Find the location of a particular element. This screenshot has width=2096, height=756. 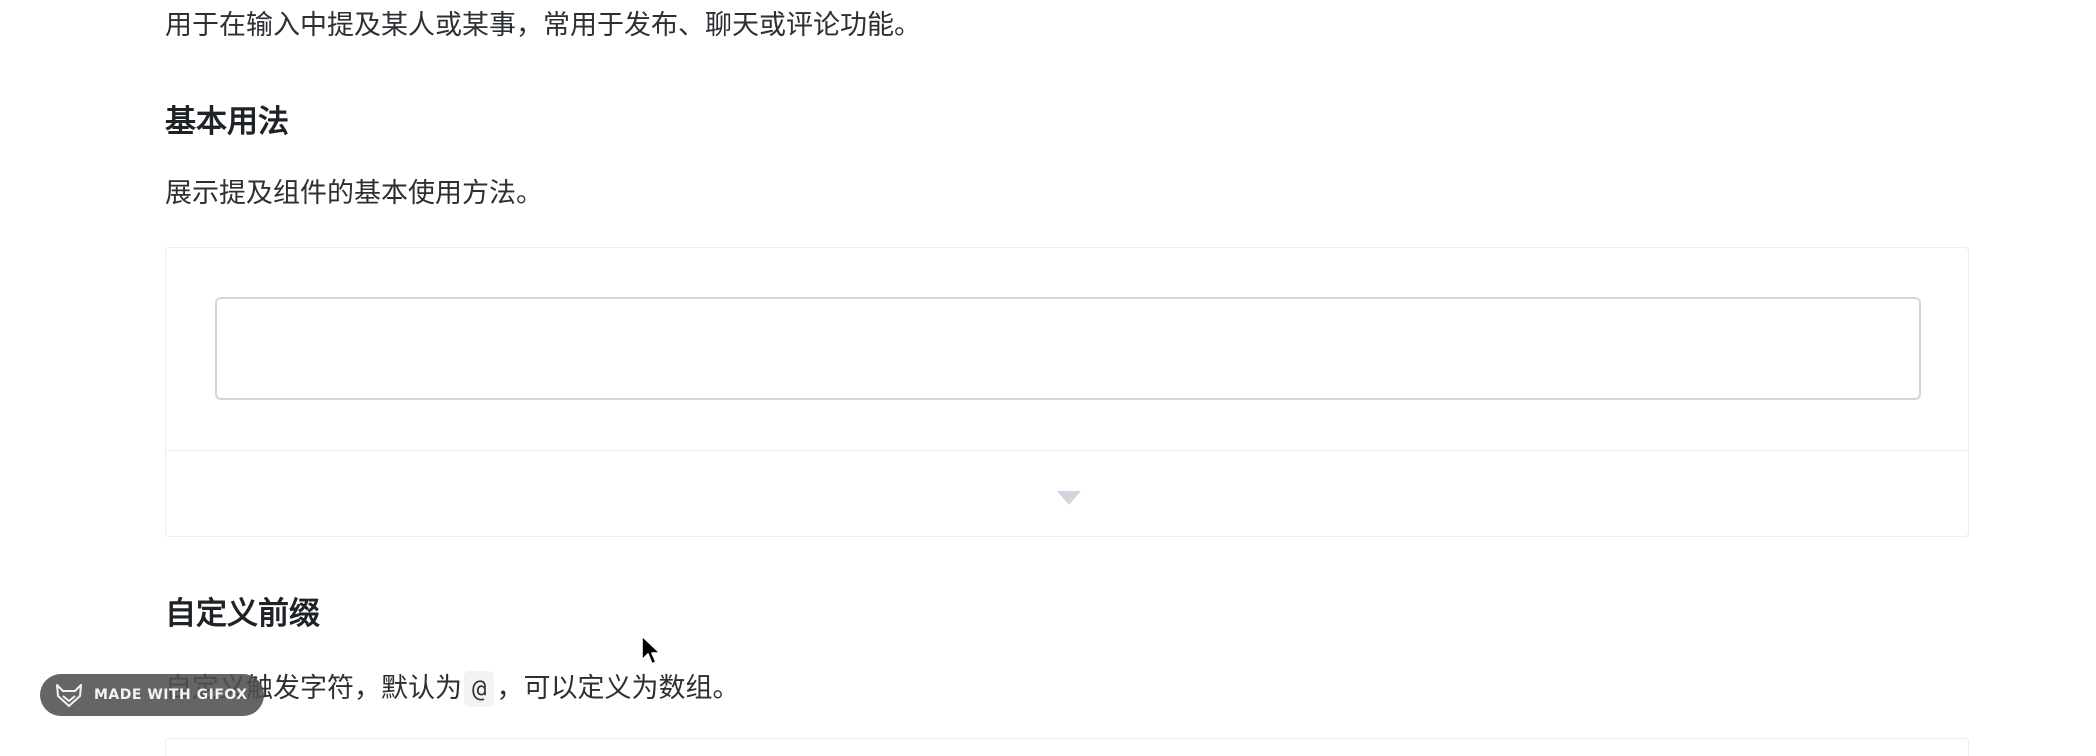

section-desc-basic: 展示提及组件的基本使用方法。 is located at coordinates (354, 193).